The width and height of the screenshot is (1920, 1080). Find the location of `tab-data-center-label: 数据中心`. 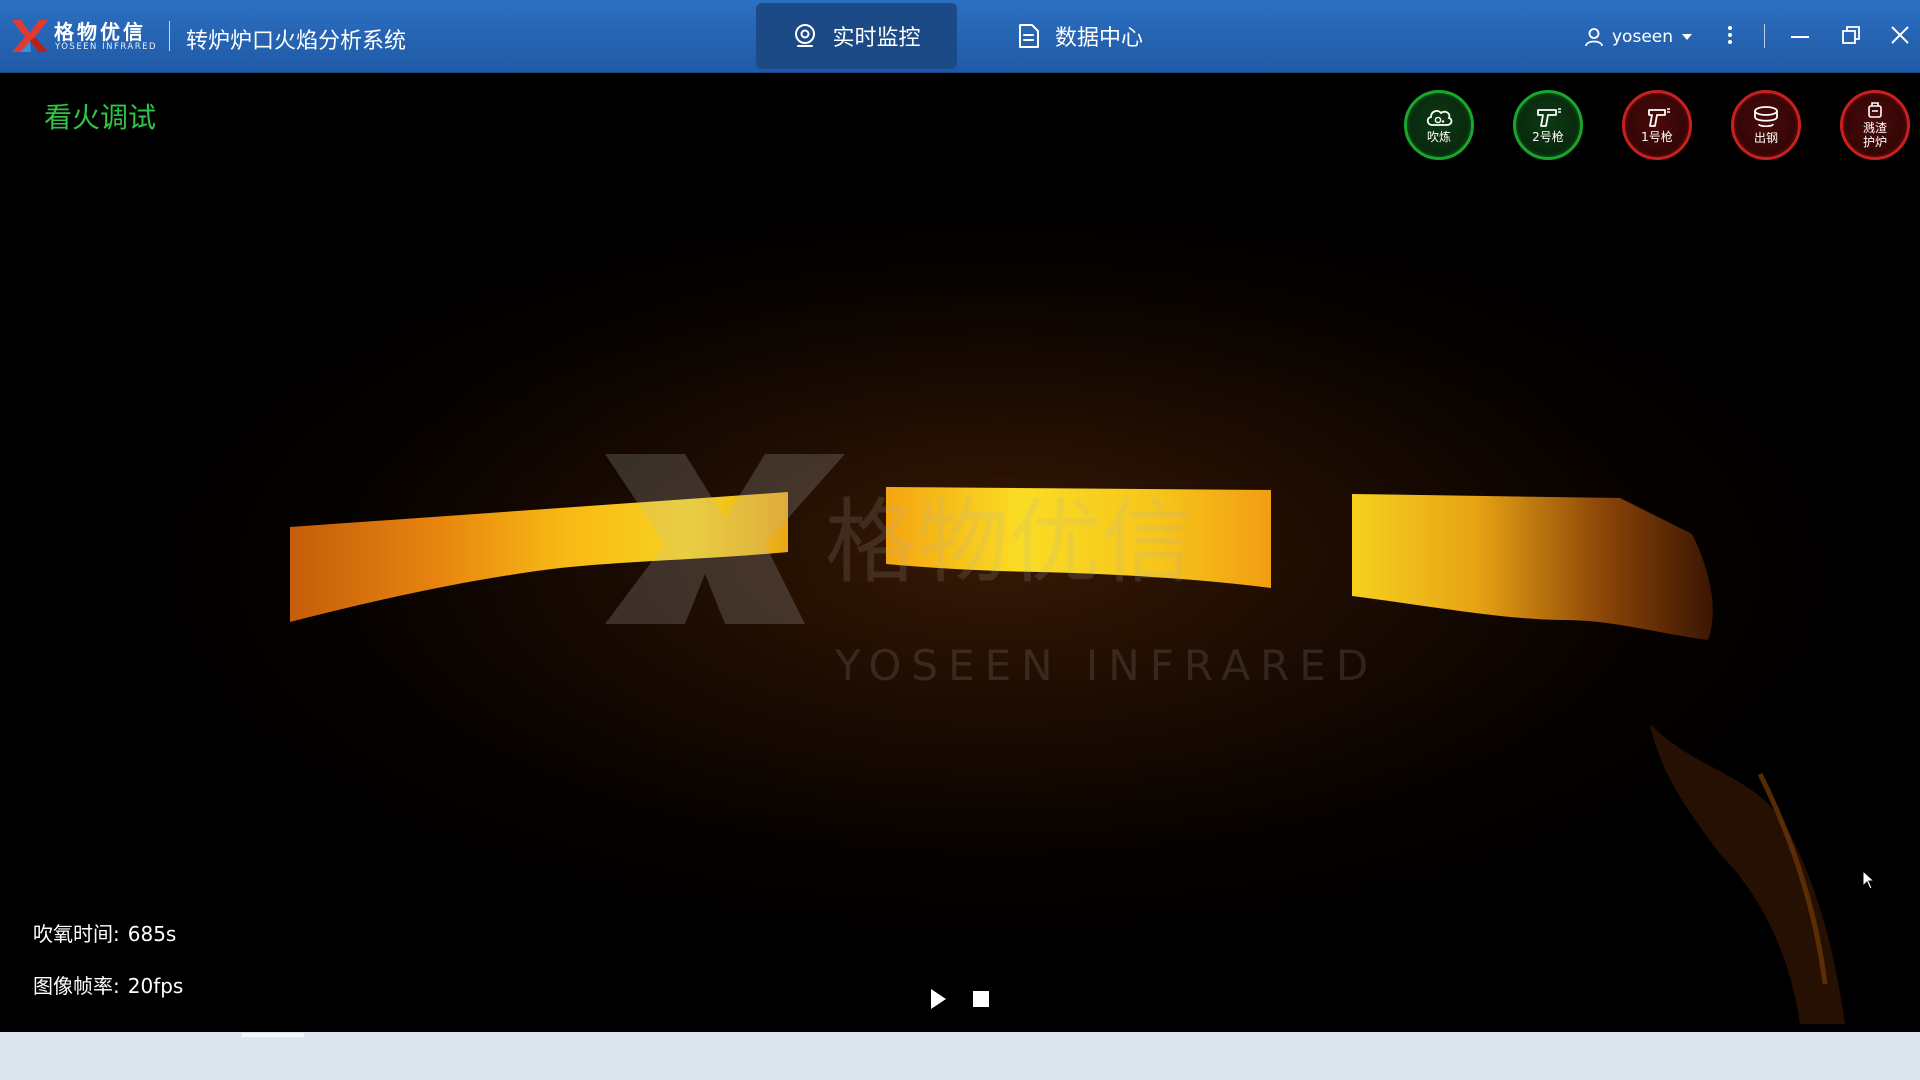

tab-data-center-label: 数据中心 is located at coordinates (1098, 38).